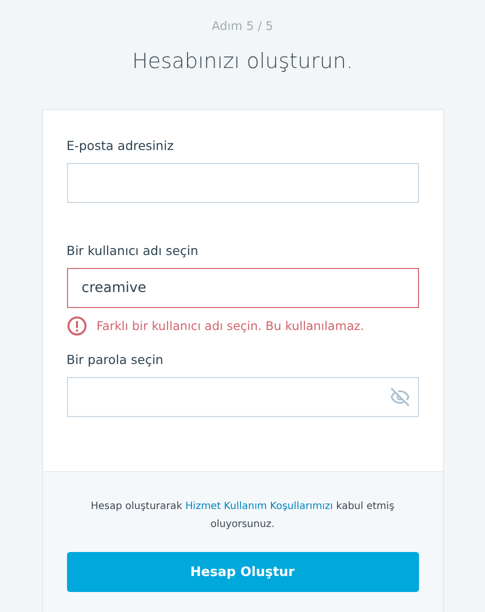 The height and width of the screenshot is (612, 485). I want to click on input-field: creamive, so click(242, 288).